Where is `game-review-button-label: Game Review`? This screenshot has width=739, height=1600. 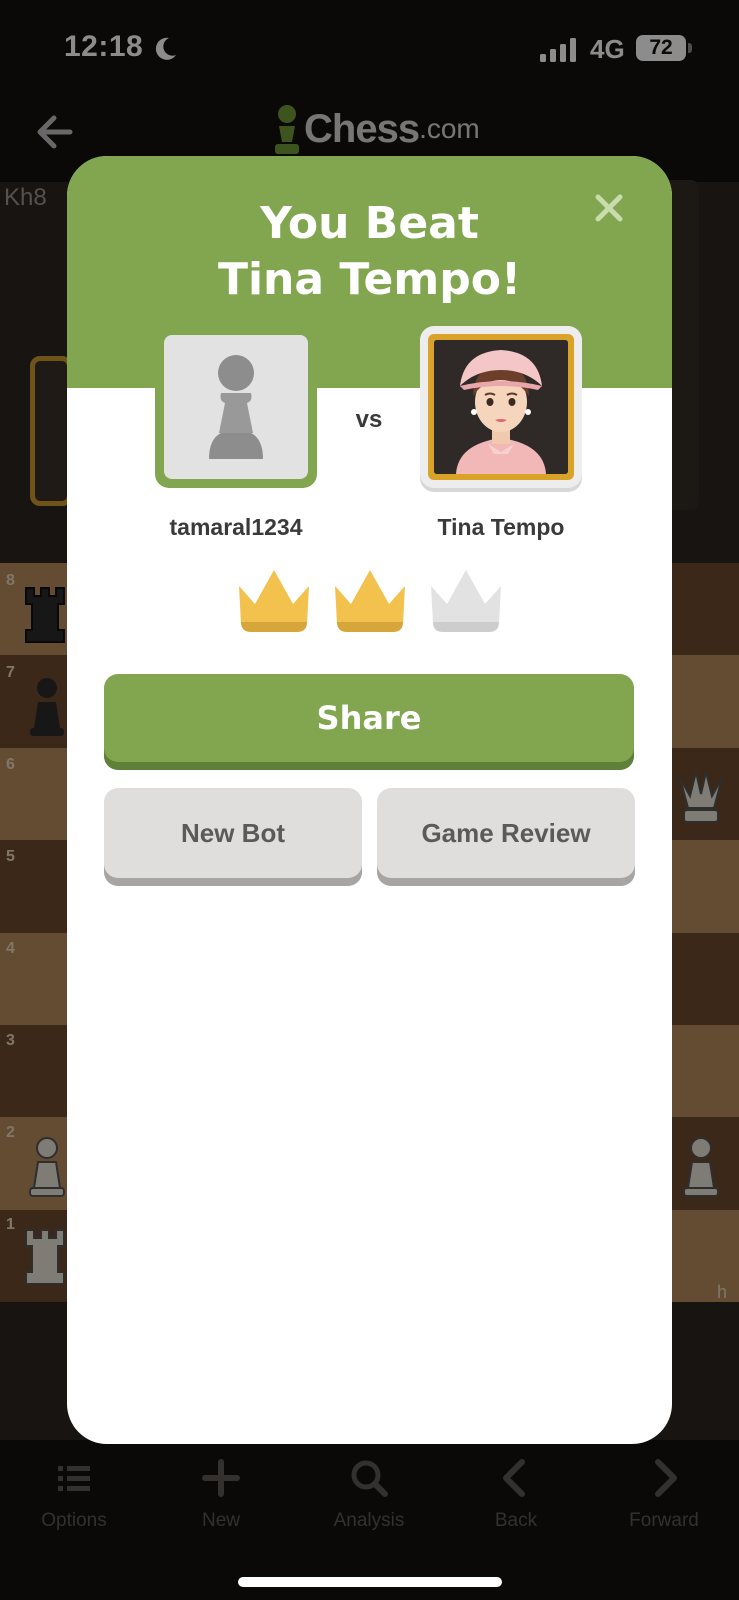 game-review-button-label: Game Review is located at coordinates (506, 832).